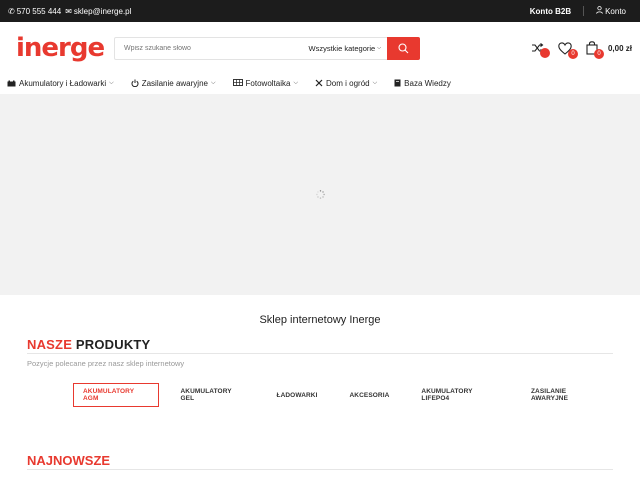 This screenshot has width=640, height=480. Describe the element at coordinates (342, 48) in the screenshot. I see `category-label: Wszystkie kategorie` at that location.